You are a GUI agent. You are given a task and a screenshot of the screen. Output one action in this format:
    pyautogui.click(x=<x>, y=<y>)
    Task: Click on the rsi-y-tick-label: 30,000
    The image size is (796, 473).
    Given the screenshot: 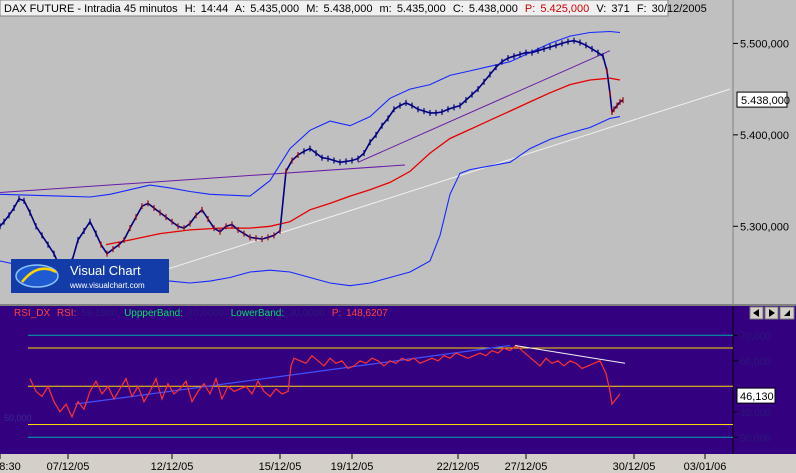 What is the action you would take?
    pyautogui.click(x=755, y=438)
    